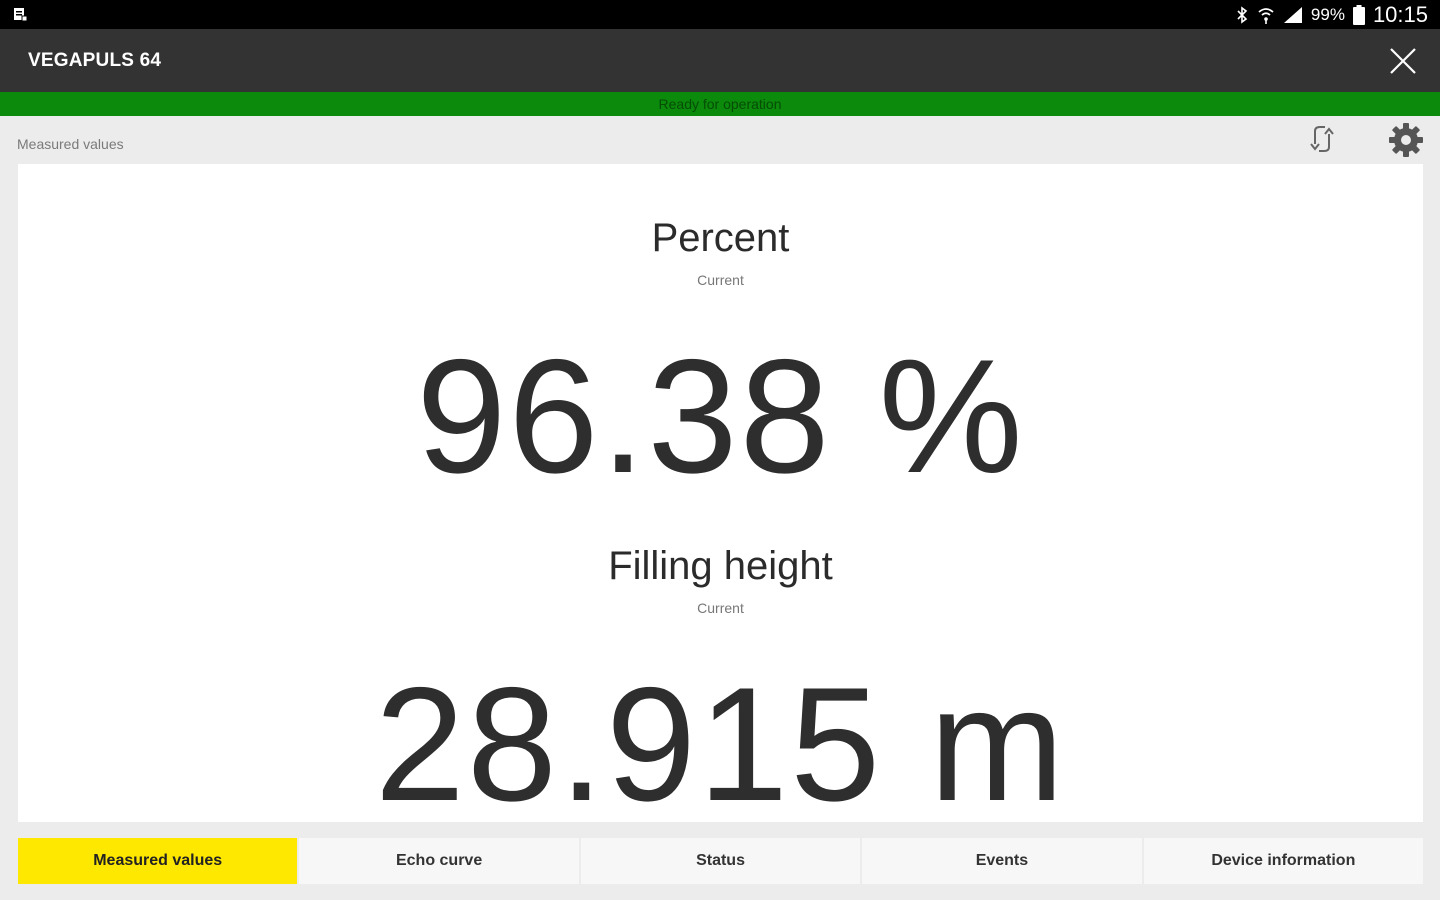 The image size is (1440, 900). Describe the element at coordinates (720, 416) in the screenshot. I see `measurement-value: 96.38 %` at that location.